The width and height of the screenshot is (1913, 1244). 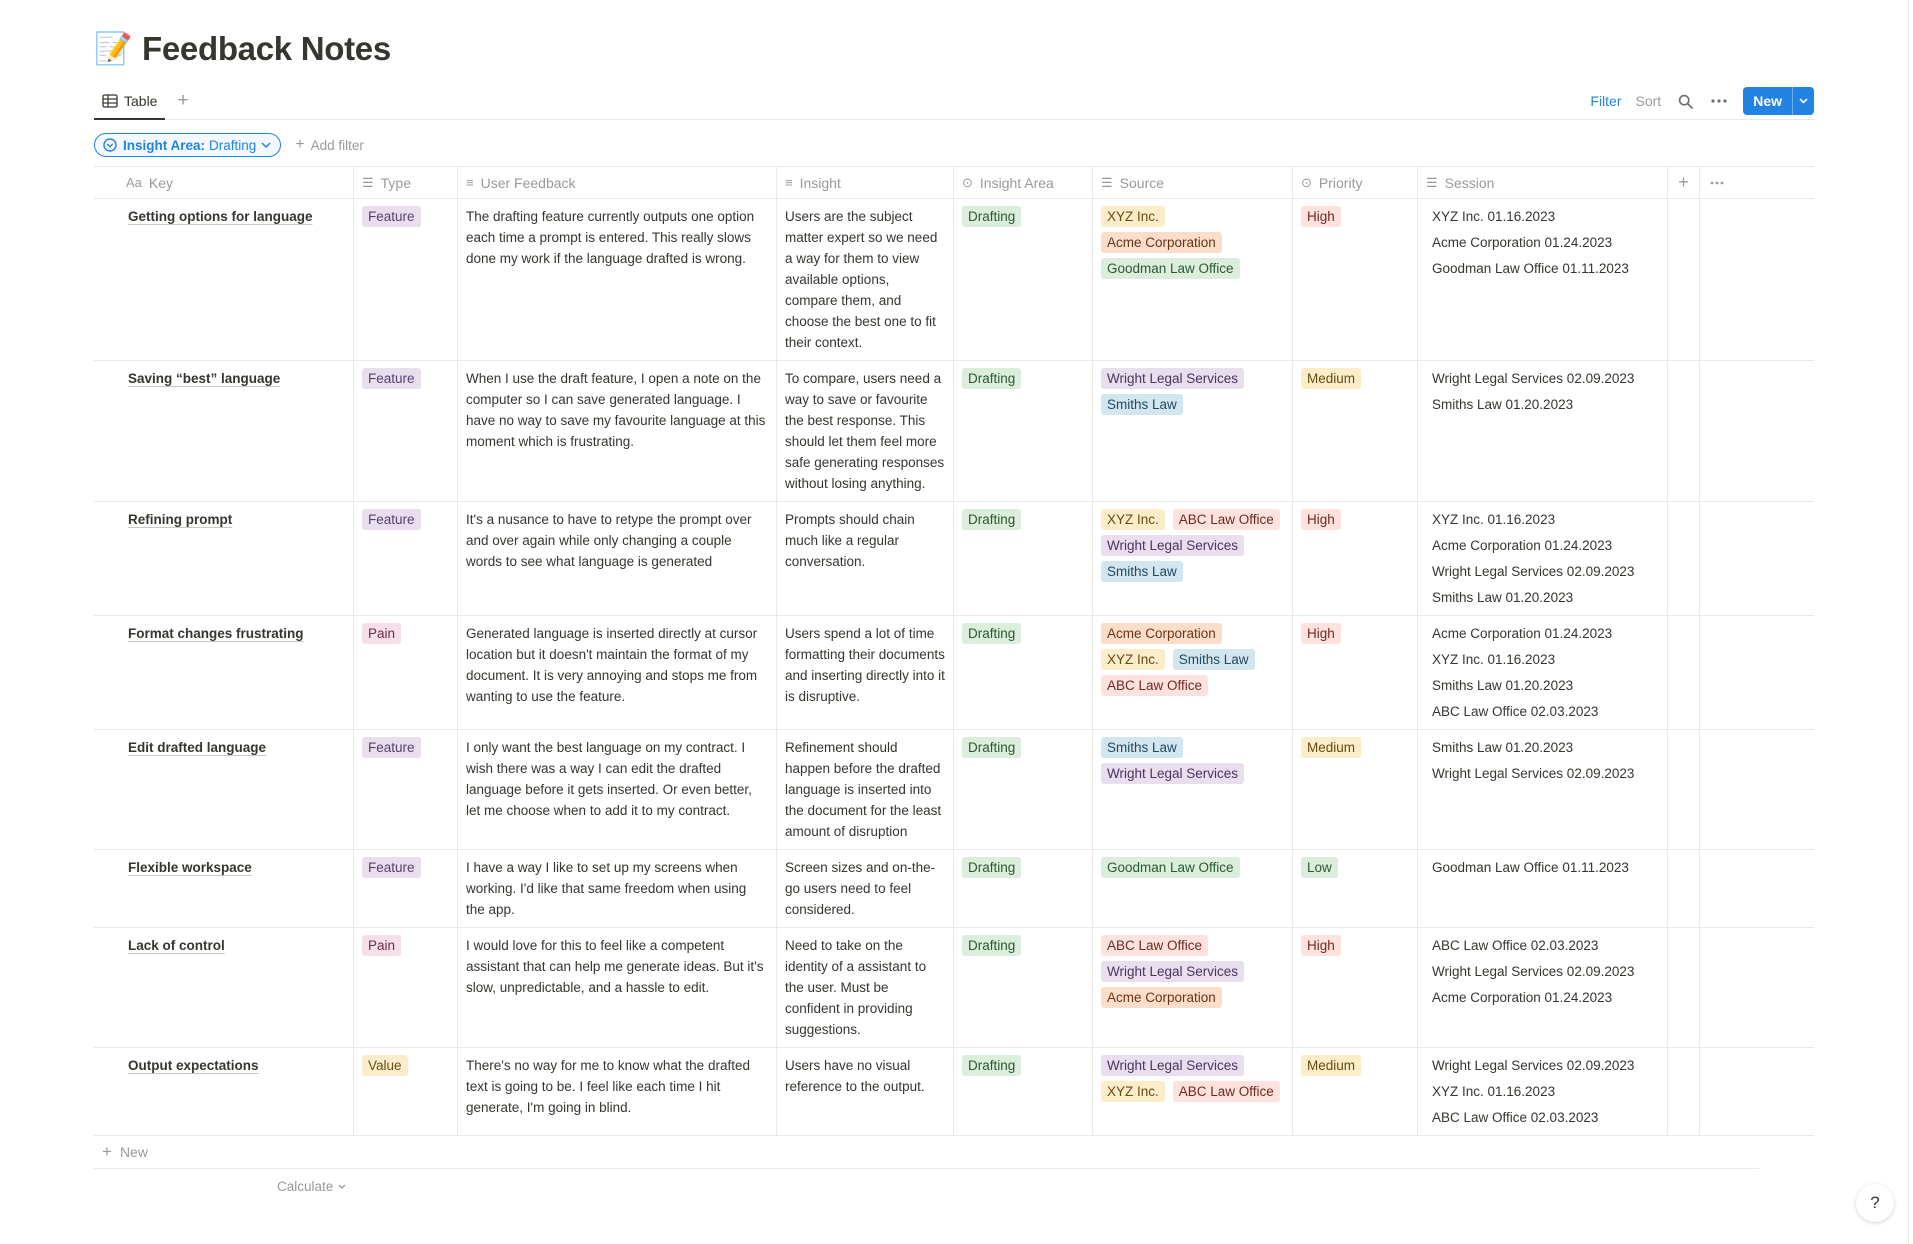 What do you see at coordinates (1193, 789) in the screenshot?
I see `cell-source: Smiths Law Wright Legal Services` at bounding box center [1193, 789].